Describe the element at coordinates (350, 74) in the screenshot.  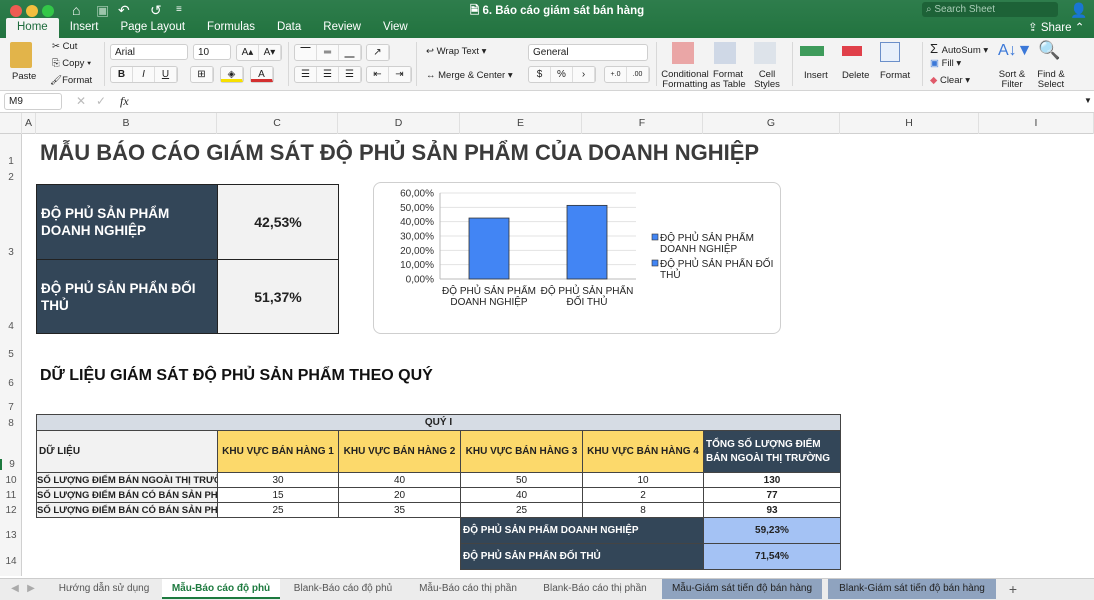
I see `align-right-icon: ☰` at that location.